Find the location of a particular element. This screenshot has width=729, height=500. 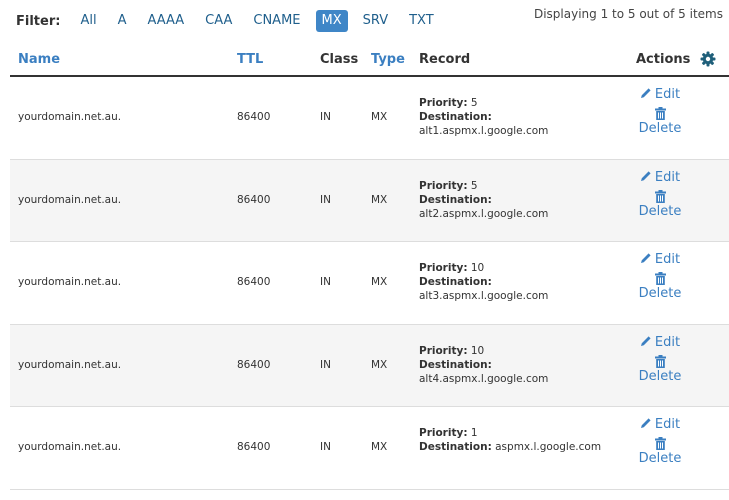

display-info: Displaying 1 to 5 out of 5 items is located at coordinates (628, 14).